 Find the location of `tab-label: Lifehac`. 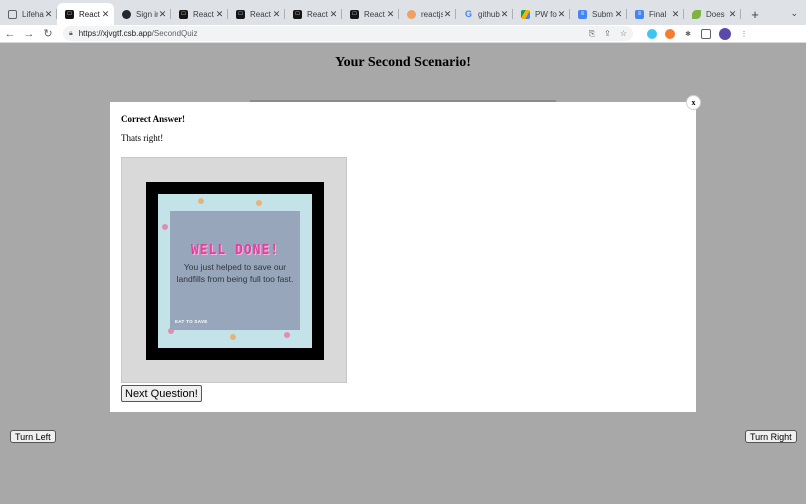

tab-label: Lifehac is located at coordinates (33, 14).